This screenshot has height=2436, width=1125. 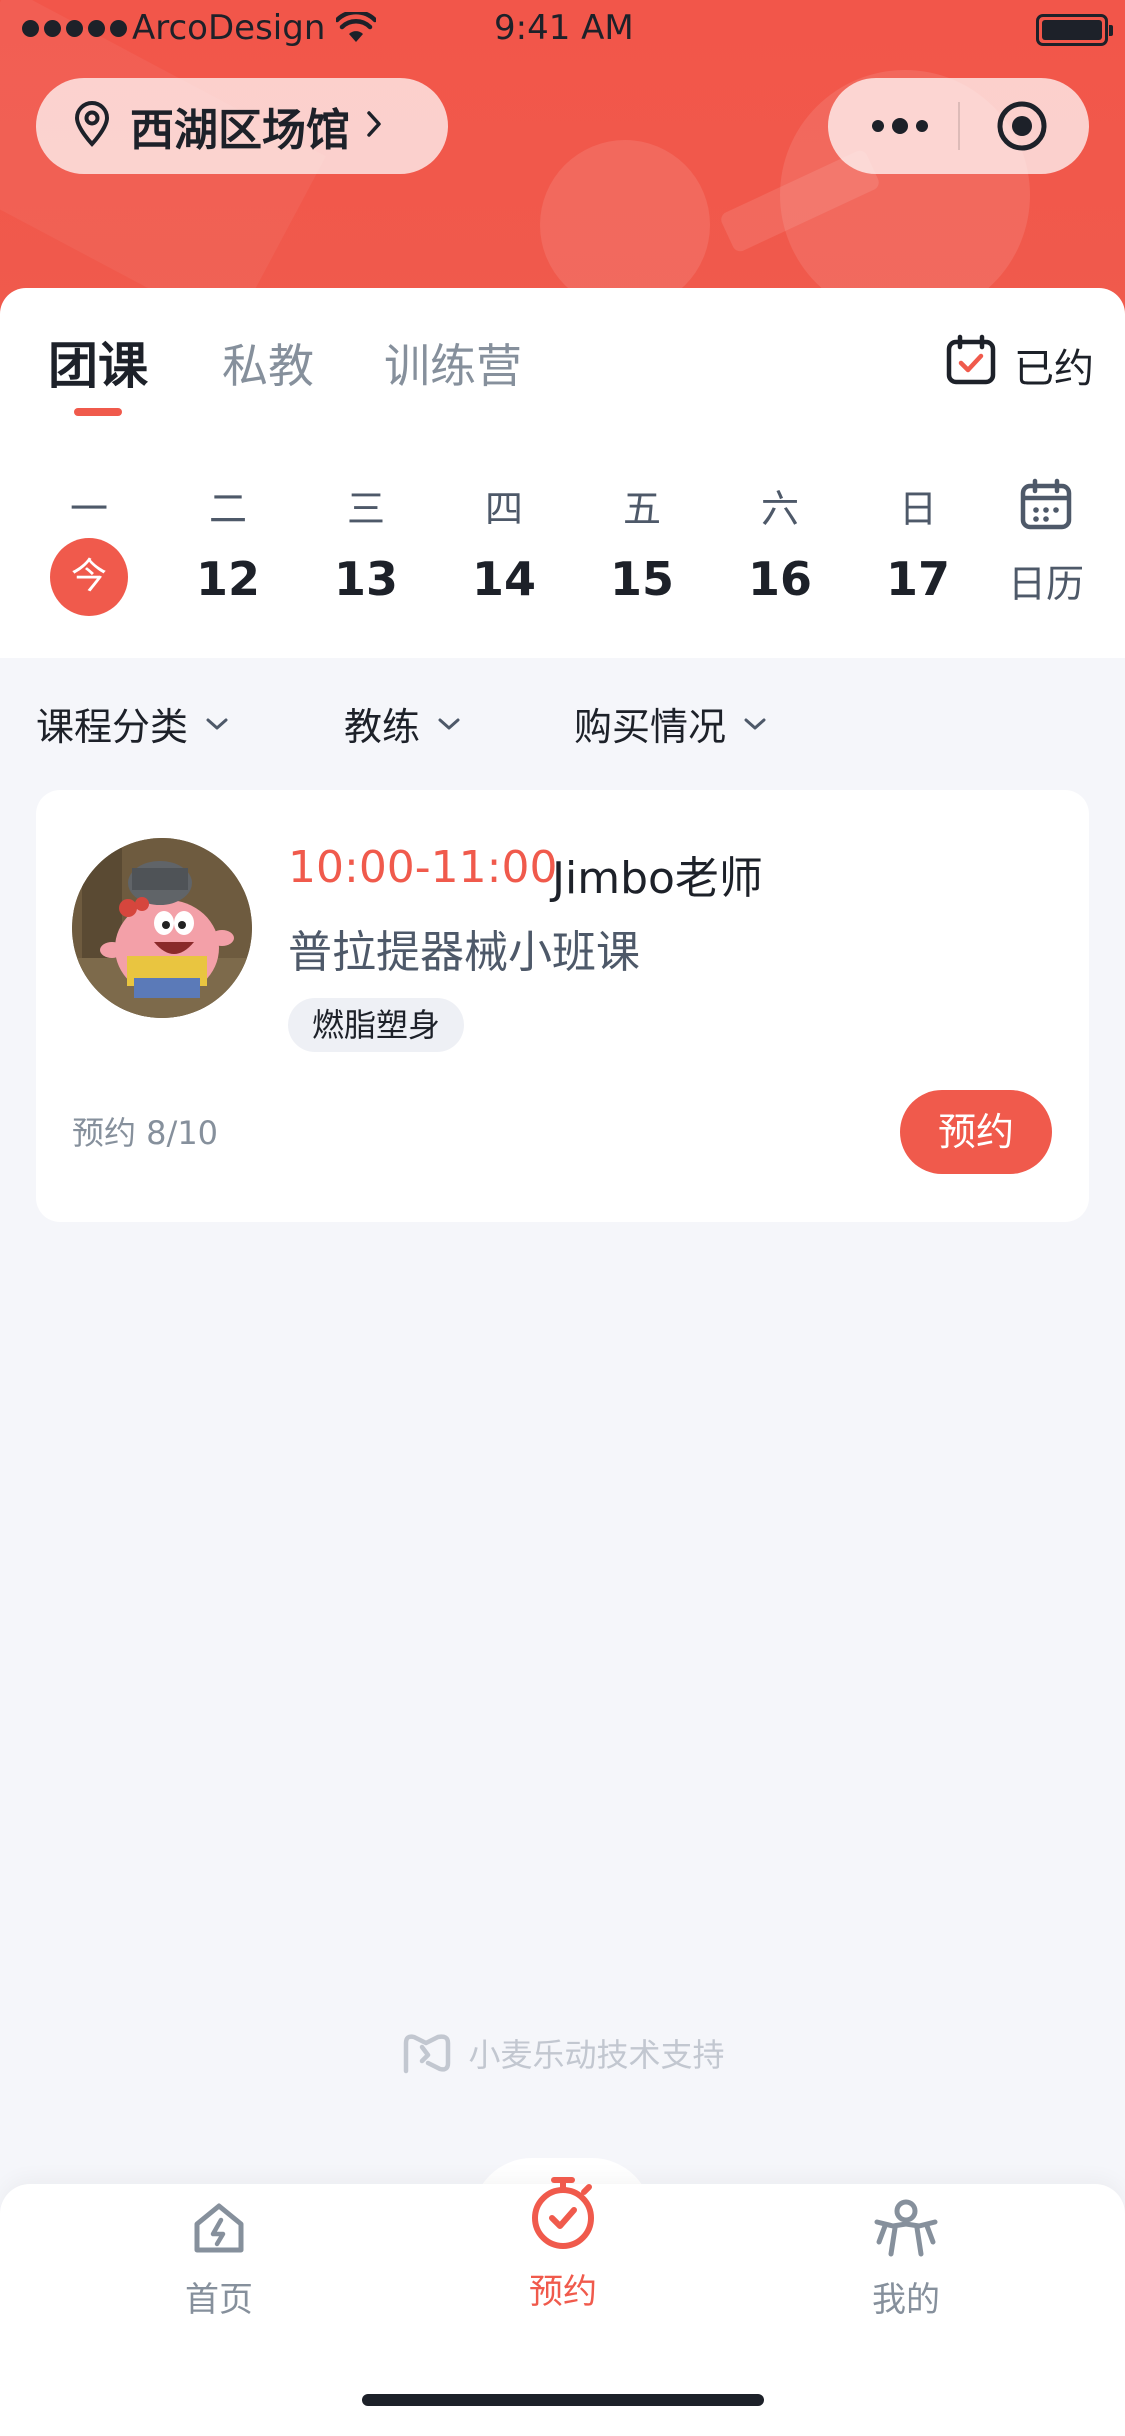 I want to click on day-item: 六 16, so click(x=780, y=542).